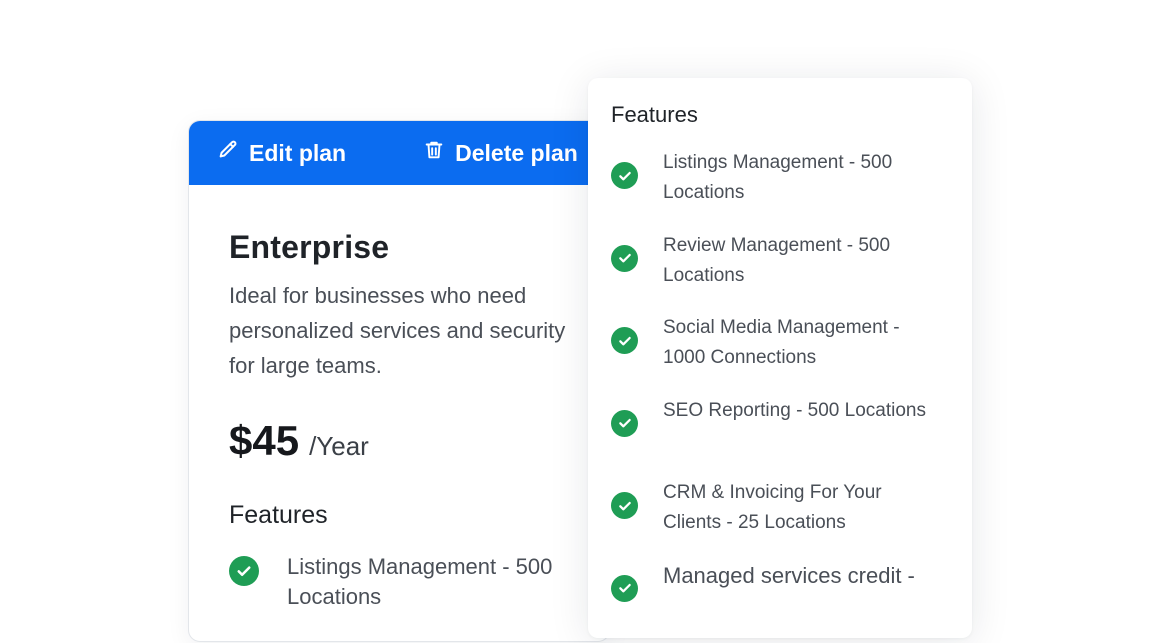 This screenshot has width=1160, height=643. Describe the element at coordinates (399, 153) in the screenshot. I see `plan-toolbar: Edit plan Delete plan` at that location.